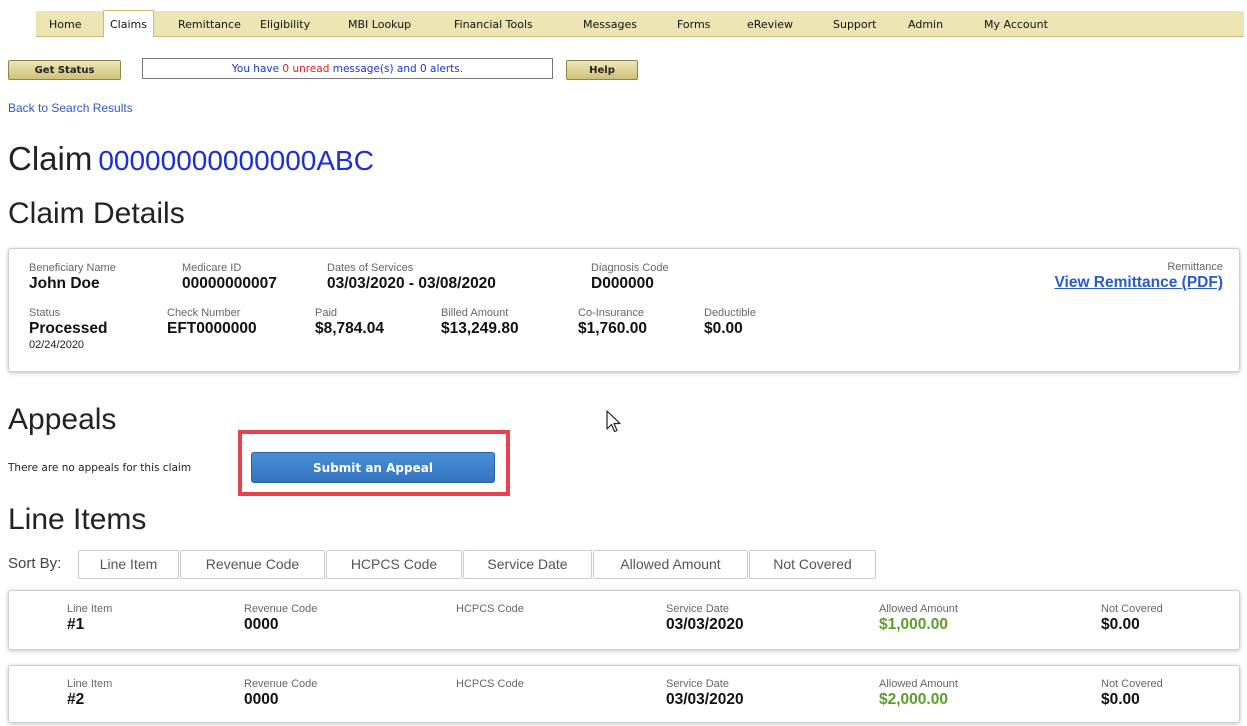 The height and width of the screenshot is (726, 1247). I want to click on no-appeals-text: There are no appeals for this claim, so click(100, 468).